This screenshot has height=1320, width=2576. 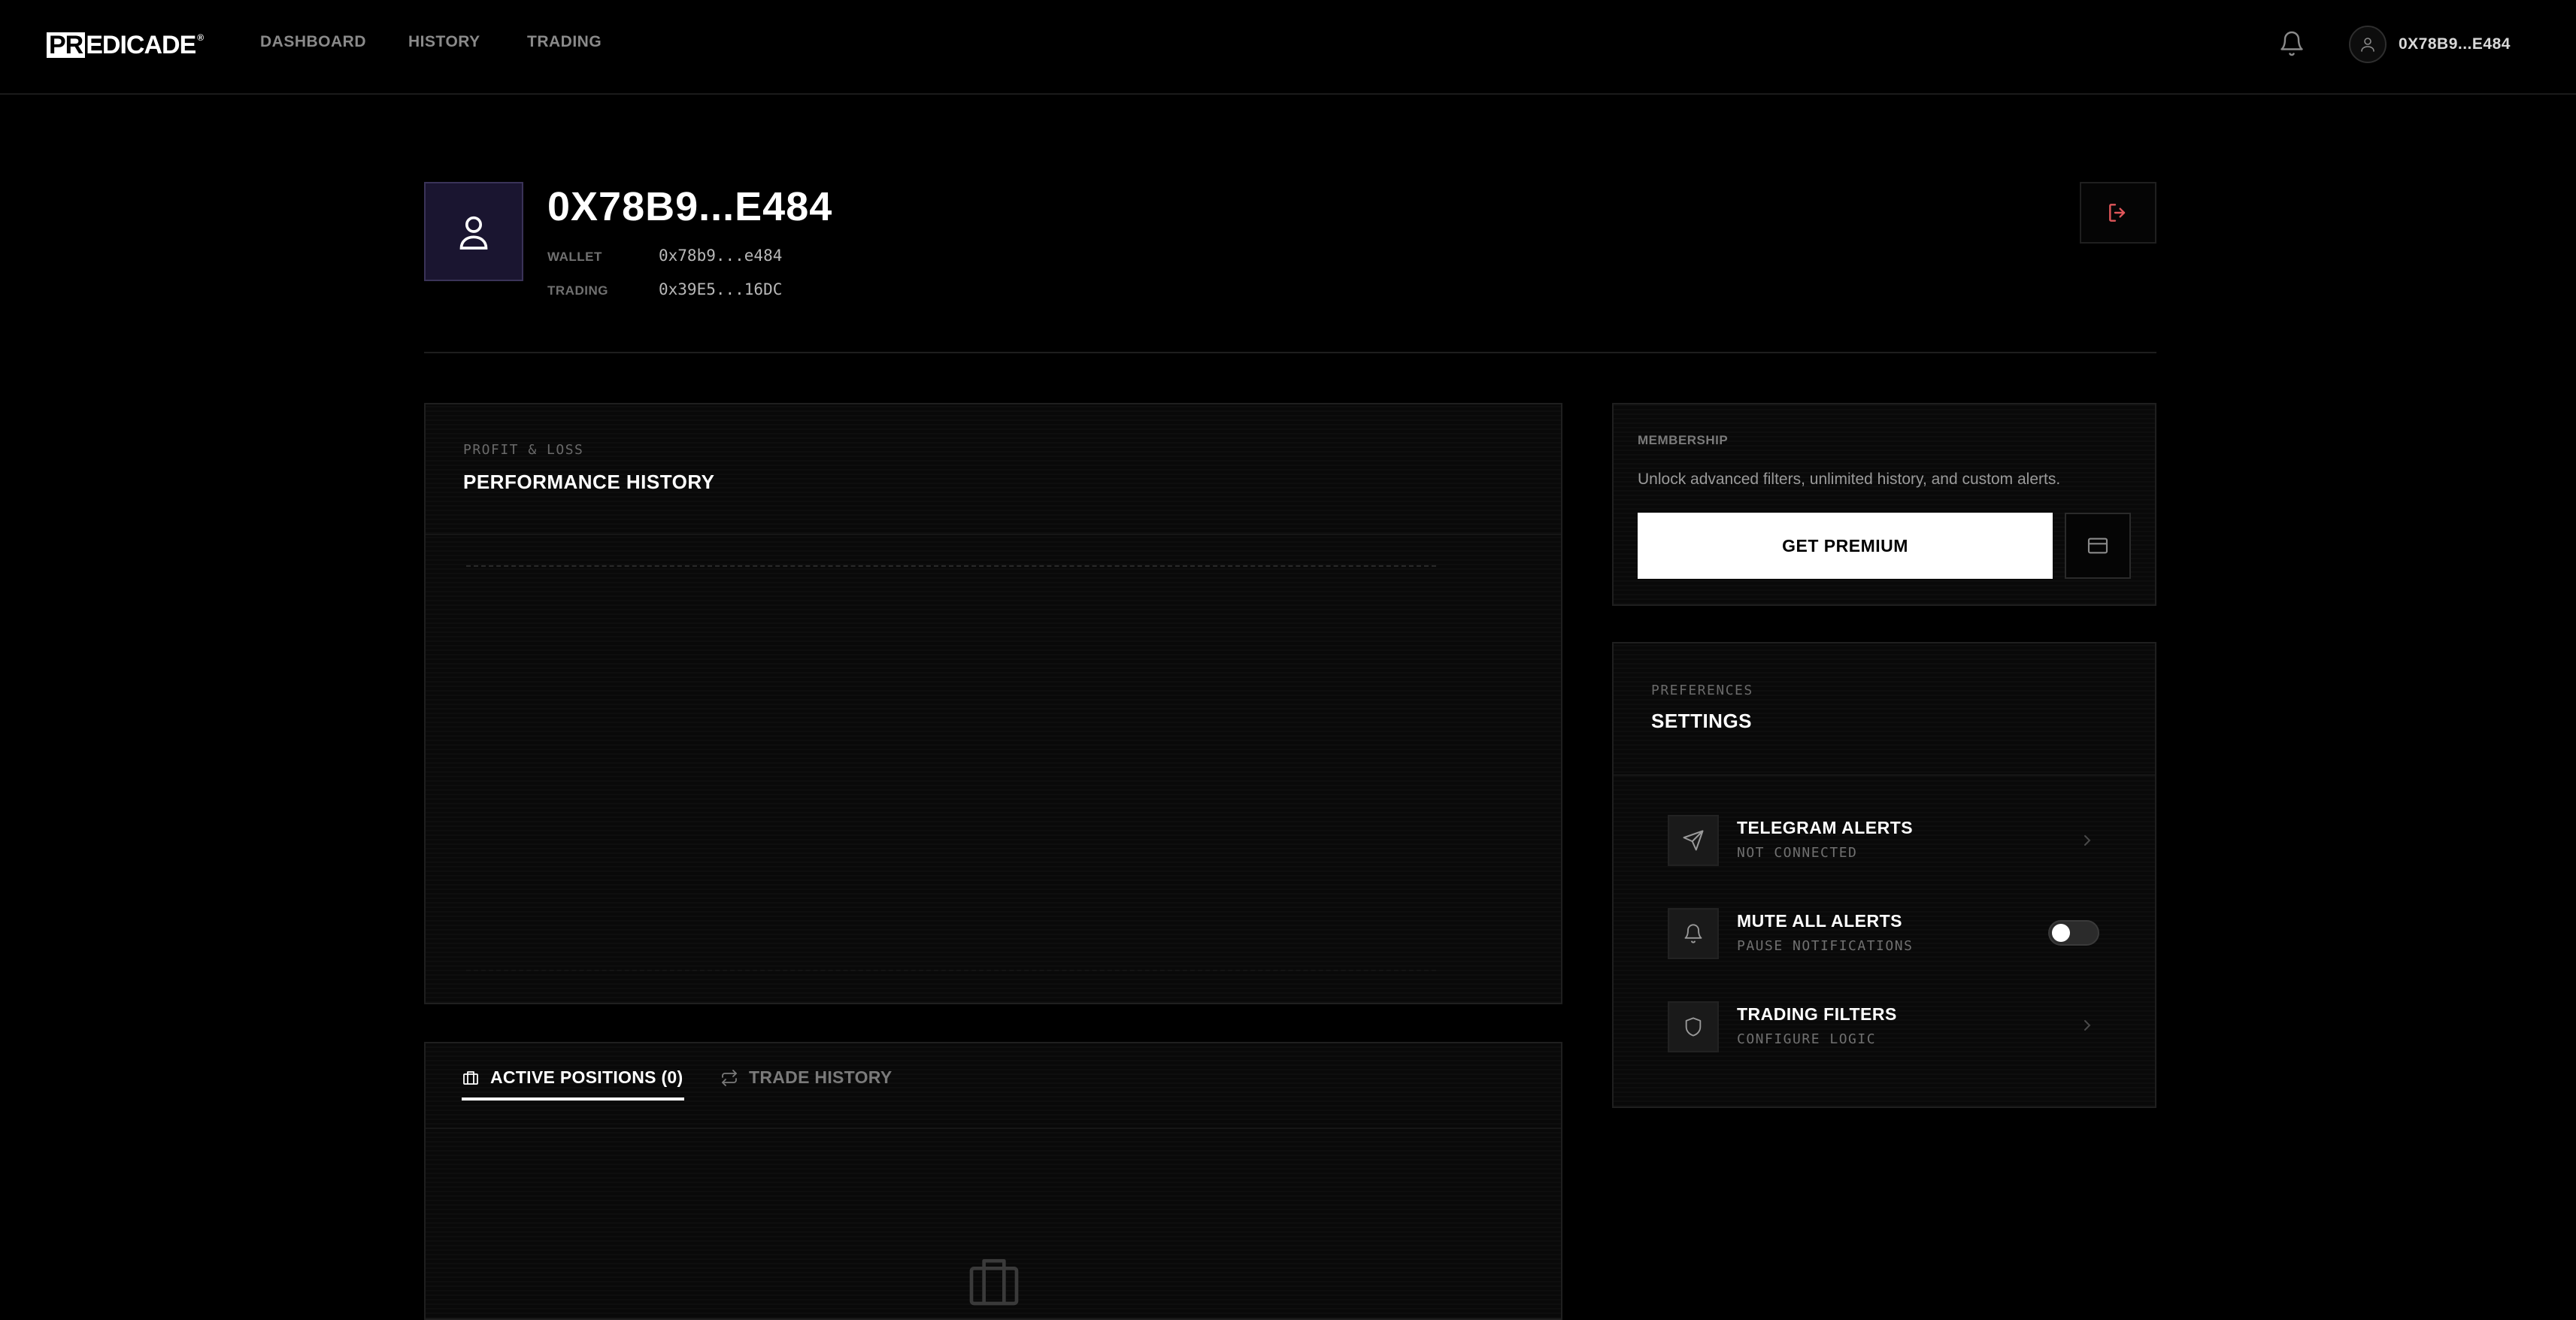 What do you see at coordinates (821, 1077) in the screenshot?
I see `tab-trade-history-label: TRADE HISTORY` at bounding box center [821, 1077].